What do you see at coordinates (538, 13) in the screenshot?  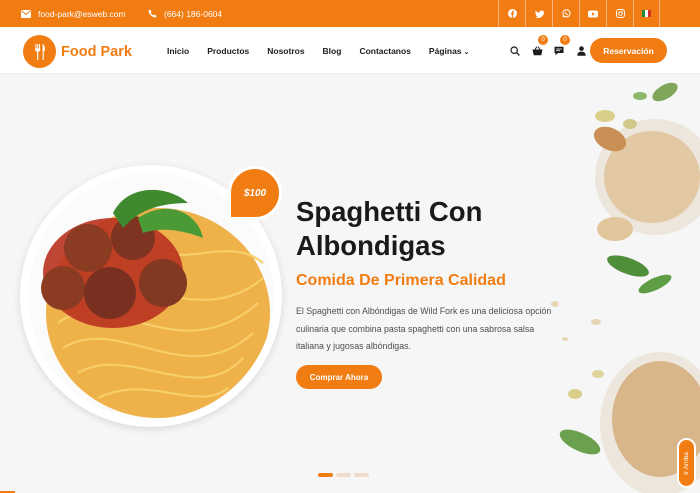 I see `twitter-icon` at bounding box center [538, 13].